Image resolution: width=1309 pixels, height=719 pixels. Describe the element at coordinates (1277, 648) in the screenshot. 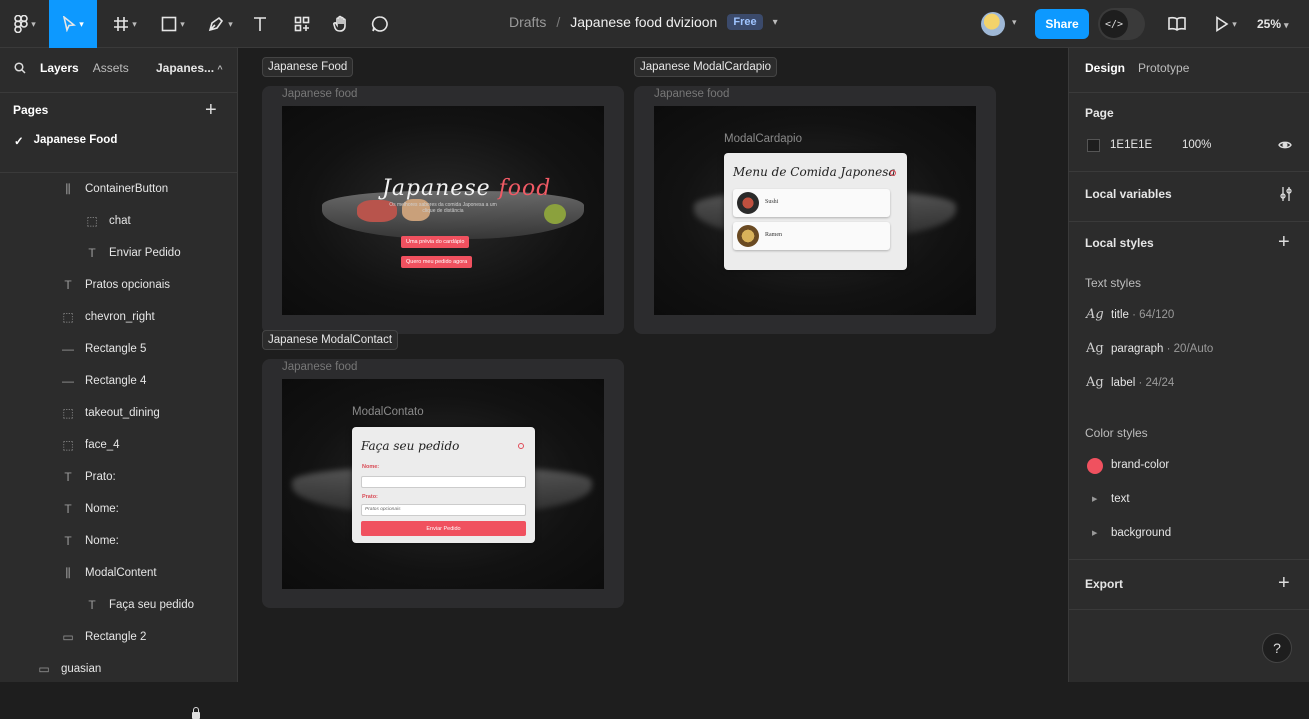

I see `help-button: ?` at that location.